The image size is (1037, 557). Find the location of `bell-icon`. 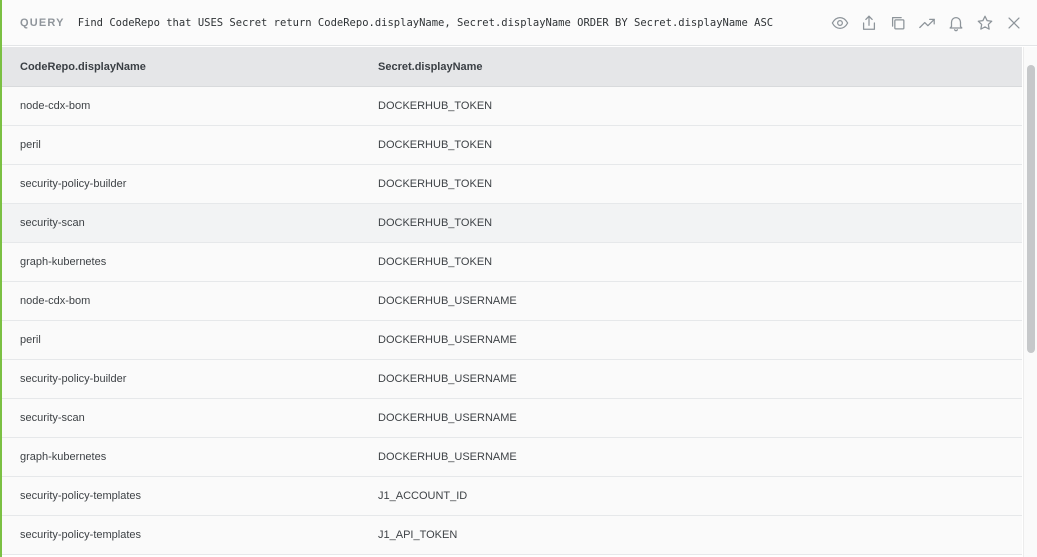

bell-icon is located at coordinates (956, 23).